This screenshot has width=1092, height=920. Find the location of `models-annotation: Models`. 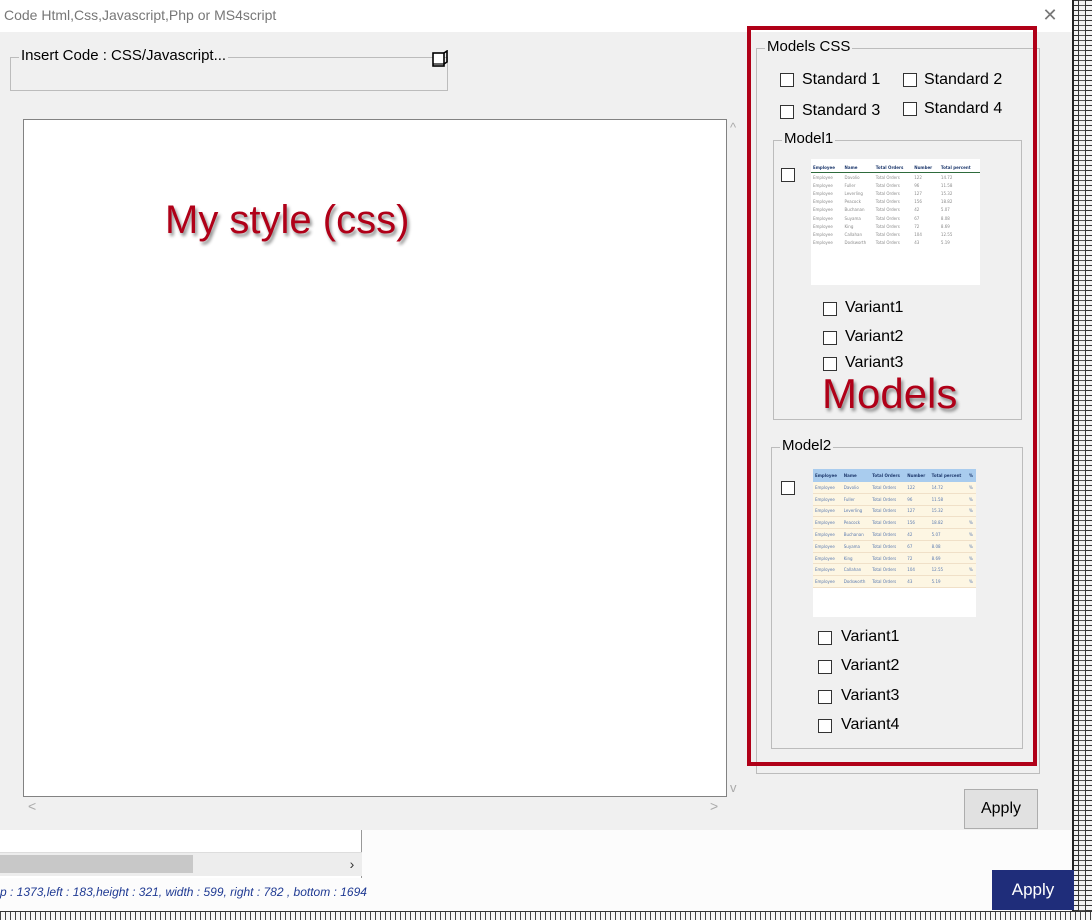

models-annotation: Models is located at coordinates (890, 393).